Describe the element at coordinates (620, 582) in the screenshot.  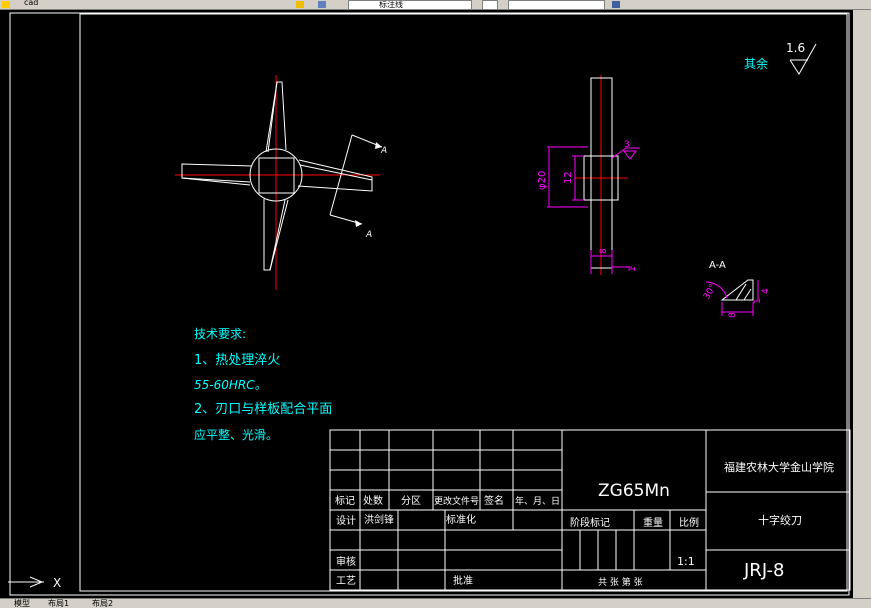
I see `sheet-text: 共 张 第 张` at that location.